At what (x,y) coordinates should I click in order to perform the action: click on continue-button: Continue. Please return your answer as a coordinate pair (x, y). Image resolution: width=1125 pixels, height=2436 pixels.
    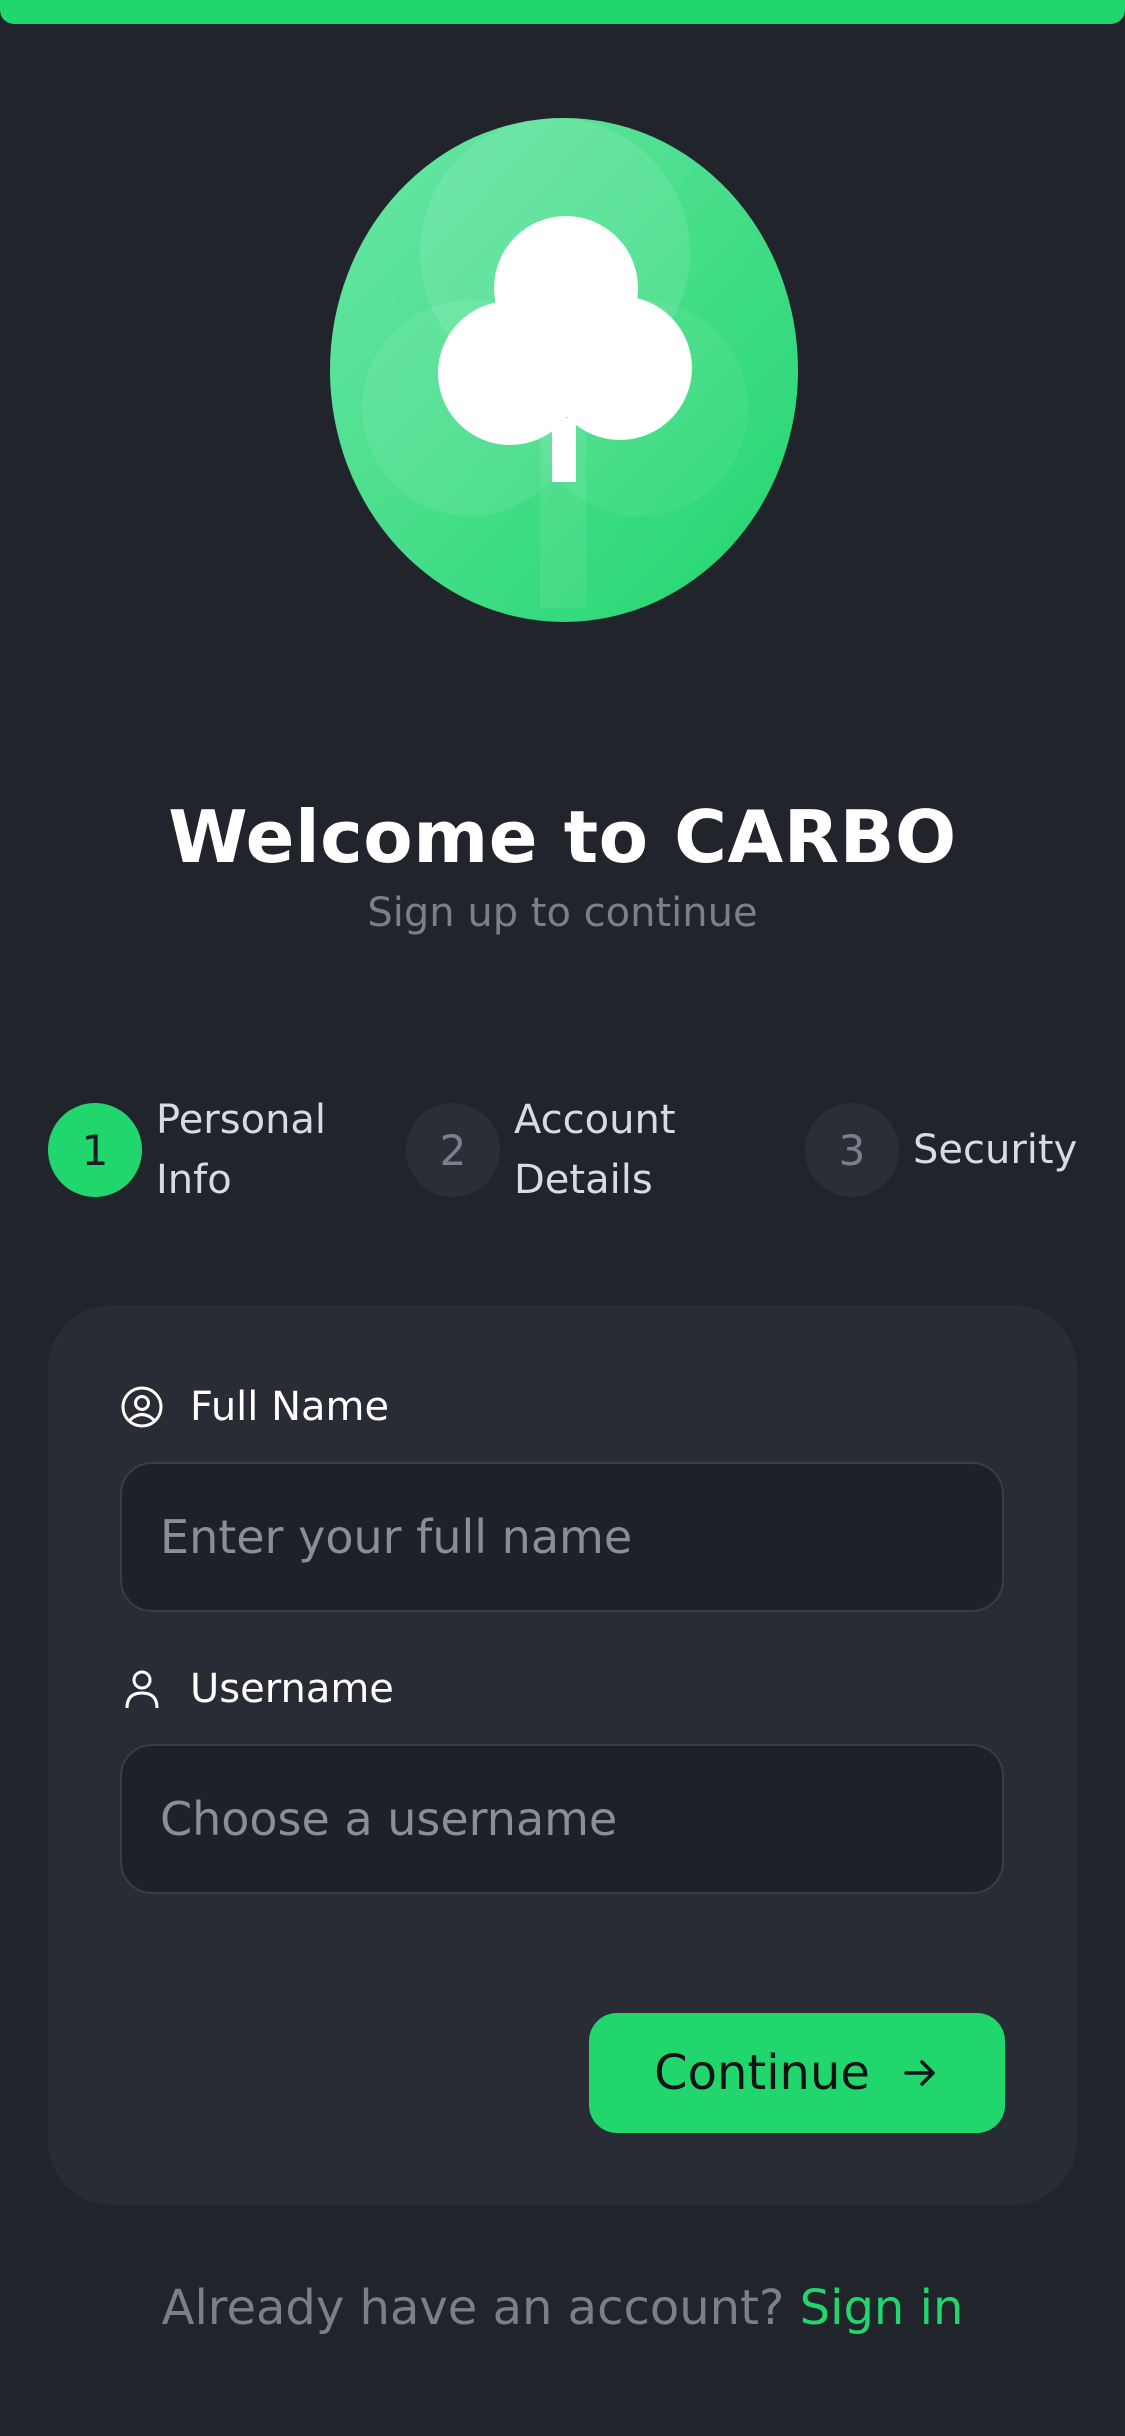
    Looking at the image, I should click on (797, 2073).